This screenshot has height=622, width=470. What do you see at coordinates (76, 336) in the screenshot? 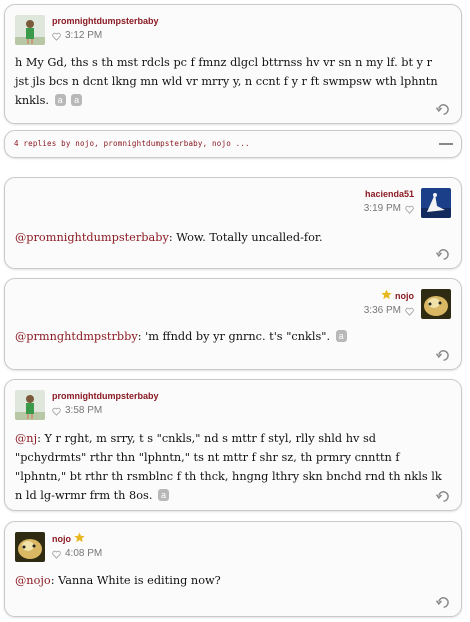
I see `mention-link: @prmnghtdmpstrbby` at bounding box center [76, 336].